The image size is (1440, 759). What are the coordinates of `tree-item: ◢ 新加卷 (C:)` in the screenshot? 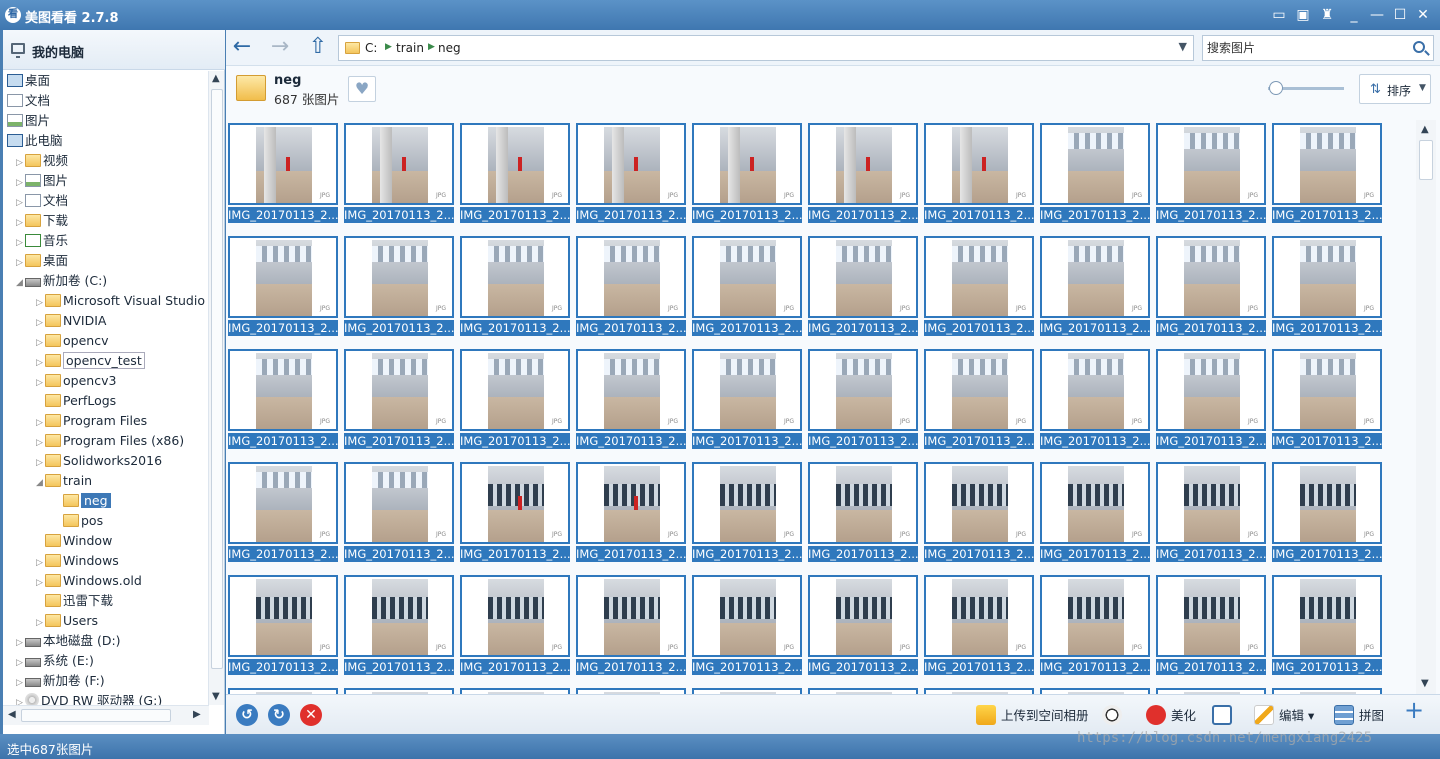 It's located at (61, 281).